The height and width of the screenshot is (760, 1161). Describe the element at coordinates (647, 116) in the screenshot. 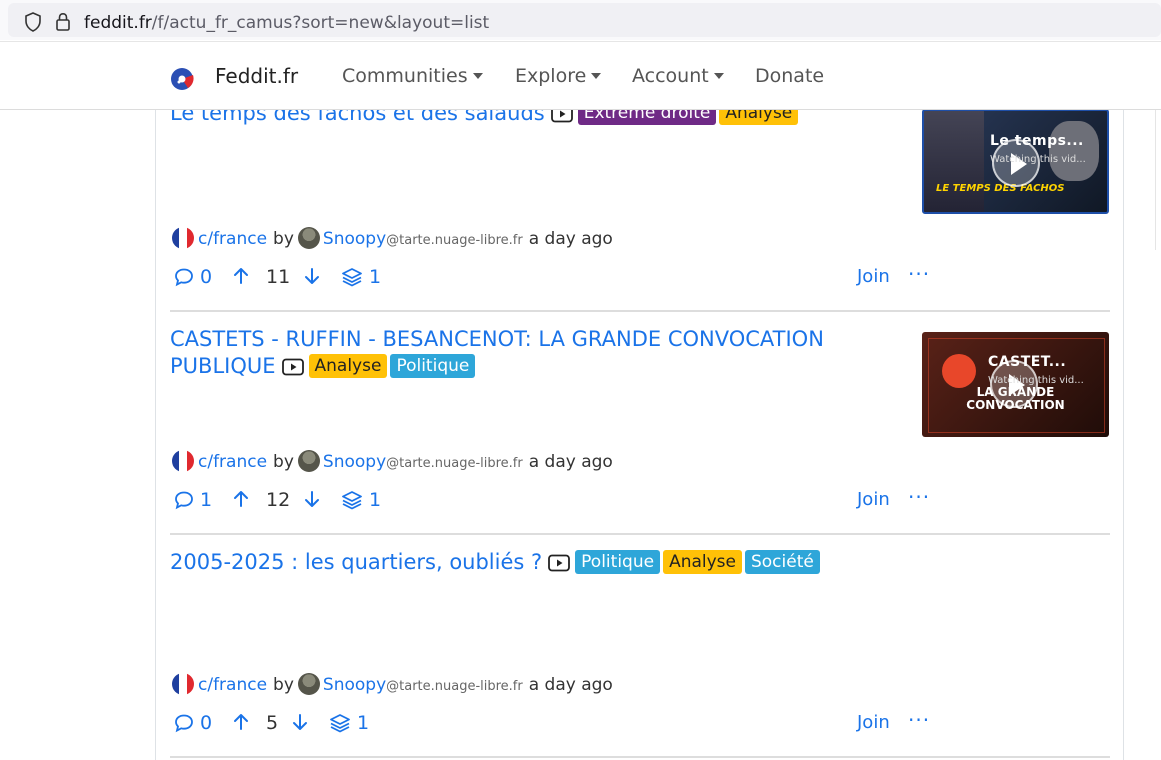

I see `tag-badge: Extrême droite` at that location.